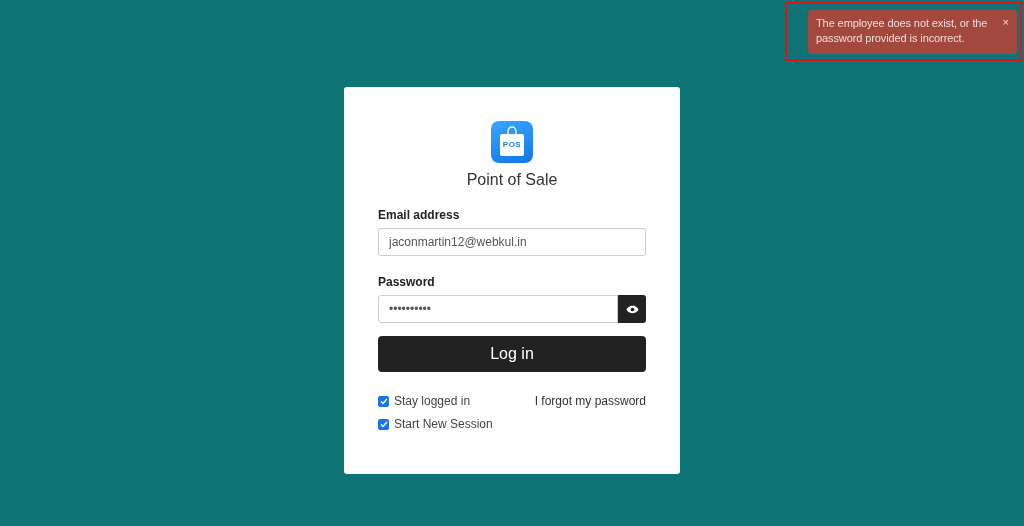 This screenshot has height=526, width=1024. I want to click on toast-message: The employee does not exist, or the password provided is incorrect., so click(902, 31).